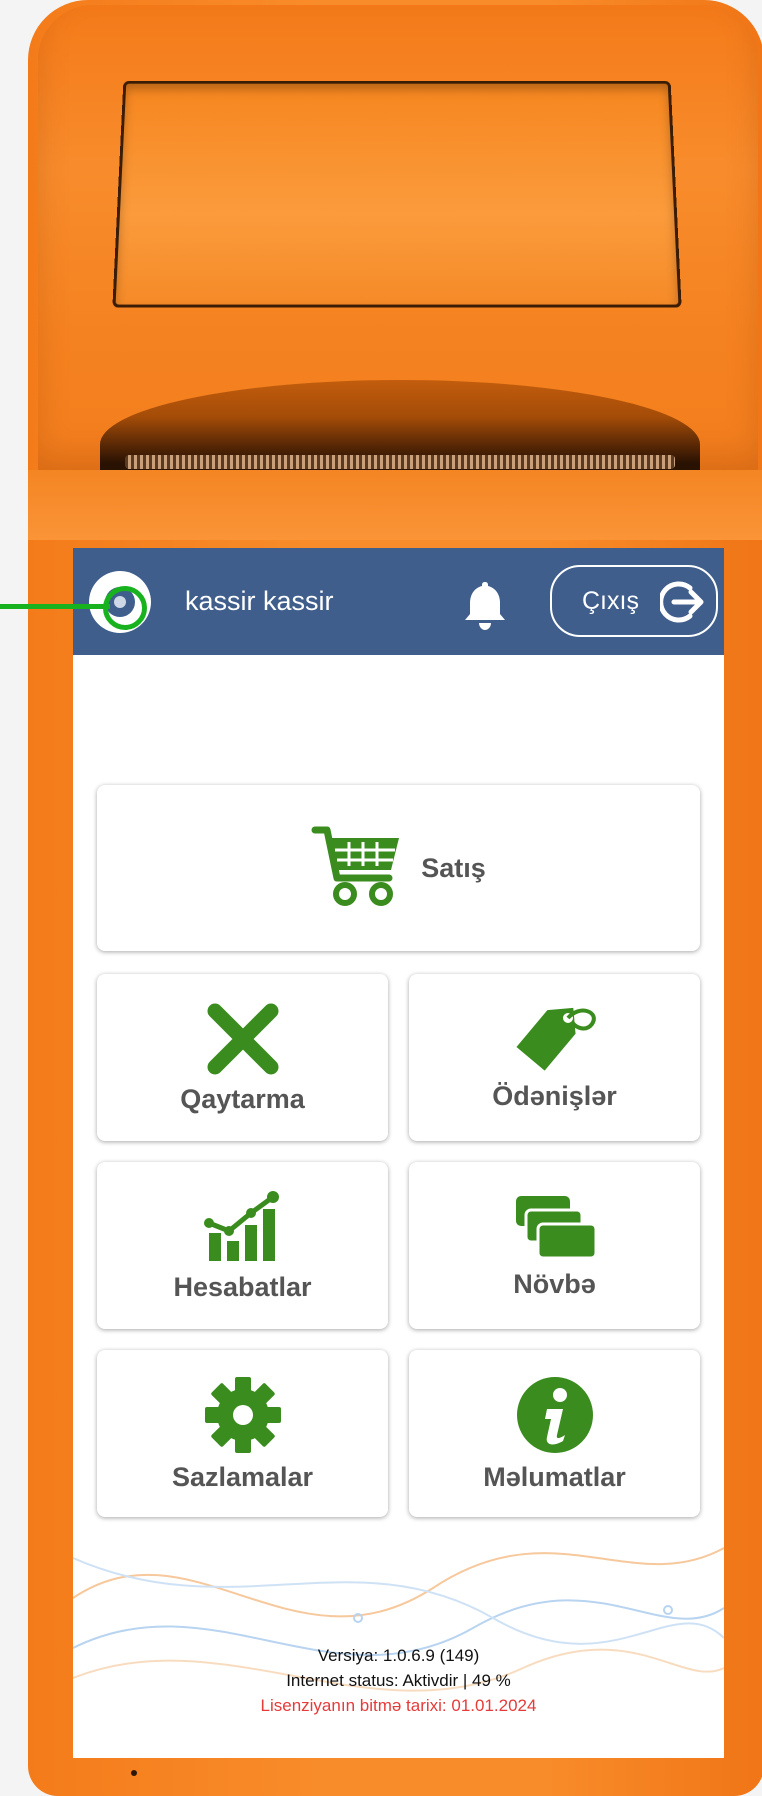  What do you see at coordinates (243, 1227) in the screenshot?
I see `bar-chart-icon` at bounding box center [243, 1227].